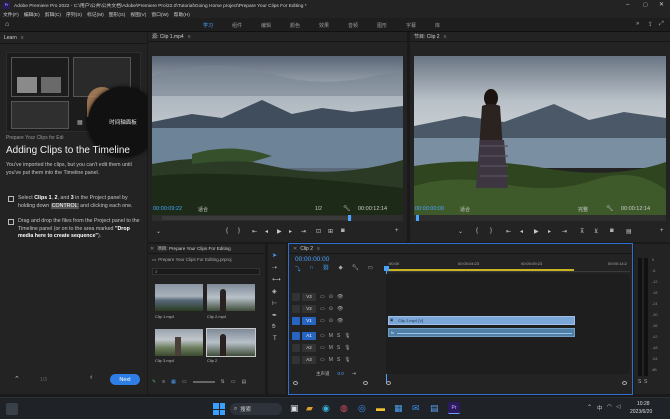 This screenshot has height=419, width=670. Describe the element at coordinates (306, 249) in the screenshot. I see `timeline-tab: Clip 2` at that location.